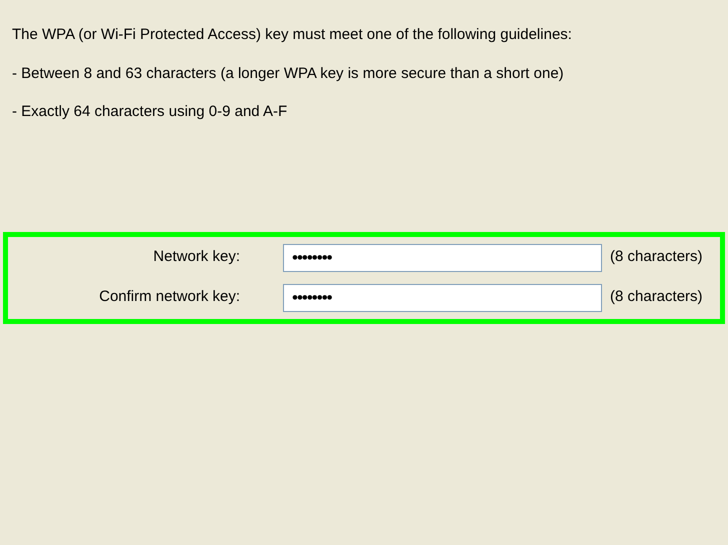  I want to click on guideline-text: - Exactly 64 characters using 0-9 and A-F, so click(150, 112).